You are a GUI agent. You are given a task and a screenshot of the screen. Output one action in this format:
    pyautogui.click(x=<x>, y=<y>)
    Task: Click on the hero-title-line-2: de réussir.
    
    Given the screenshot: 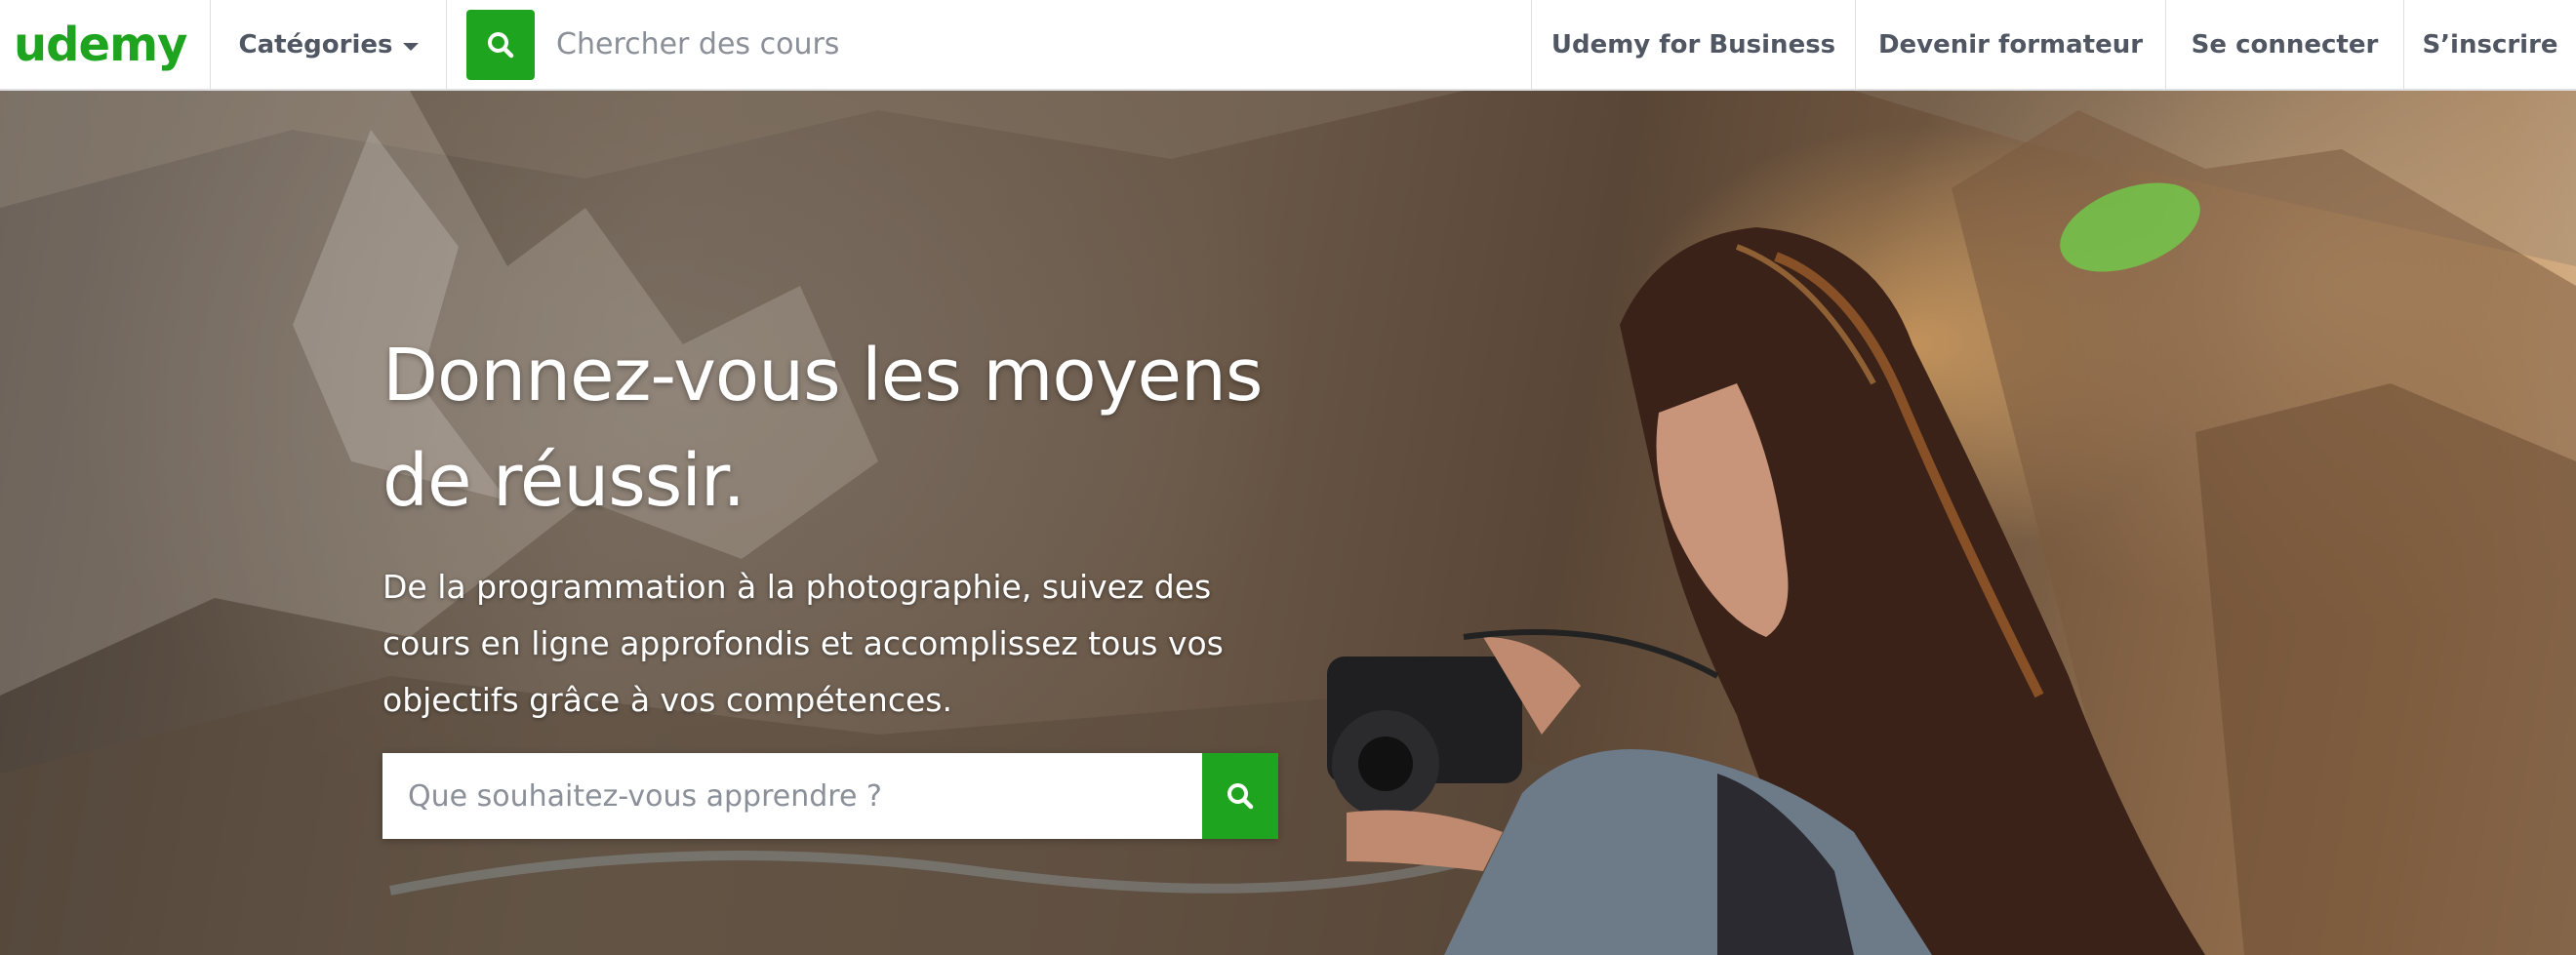 What is the action you would take?
    pyautogui.click(x=563, y=481)
    